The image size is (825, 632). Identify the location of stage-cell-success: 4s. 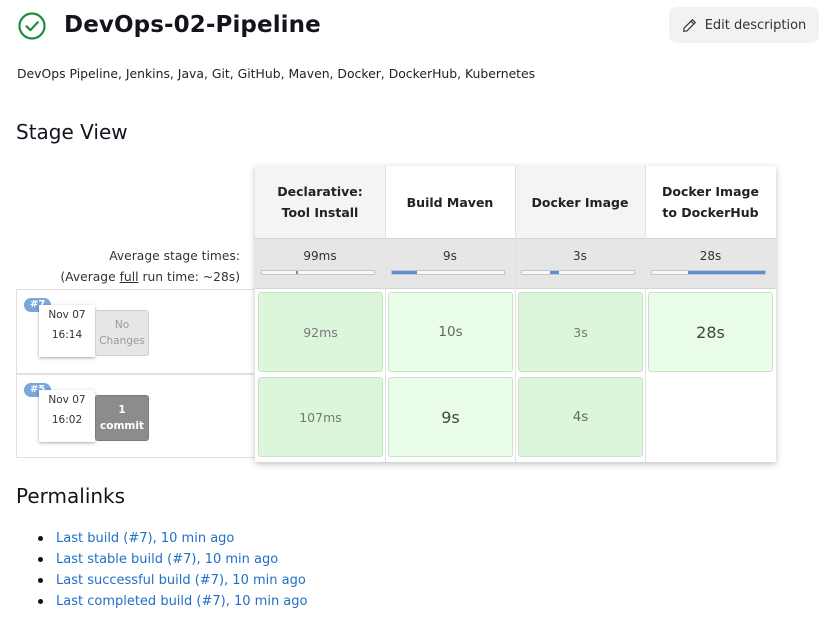
(580, 417).